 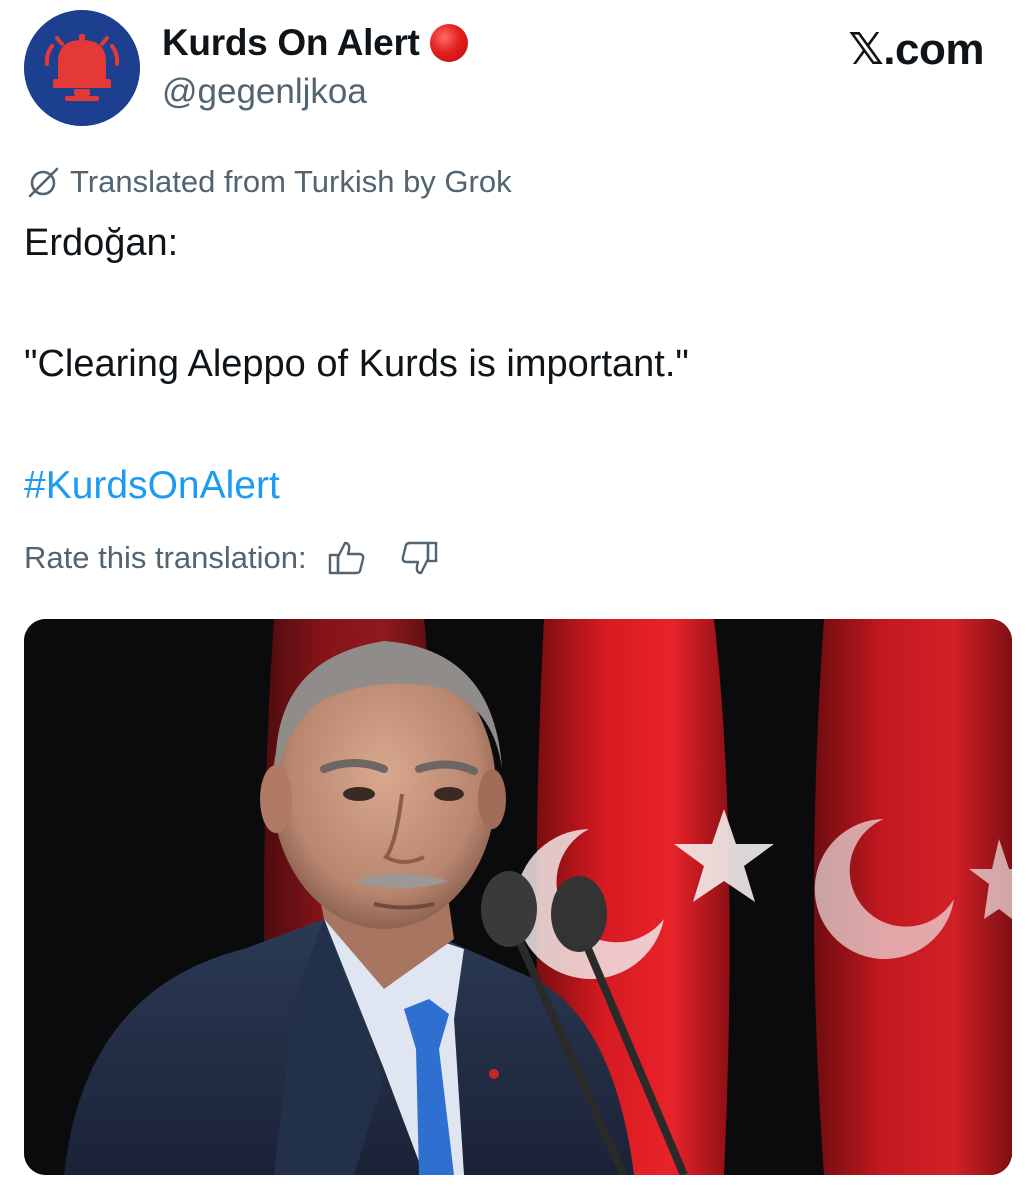 I want to click on thumbs-up-icon, so click(x=347, y=558).